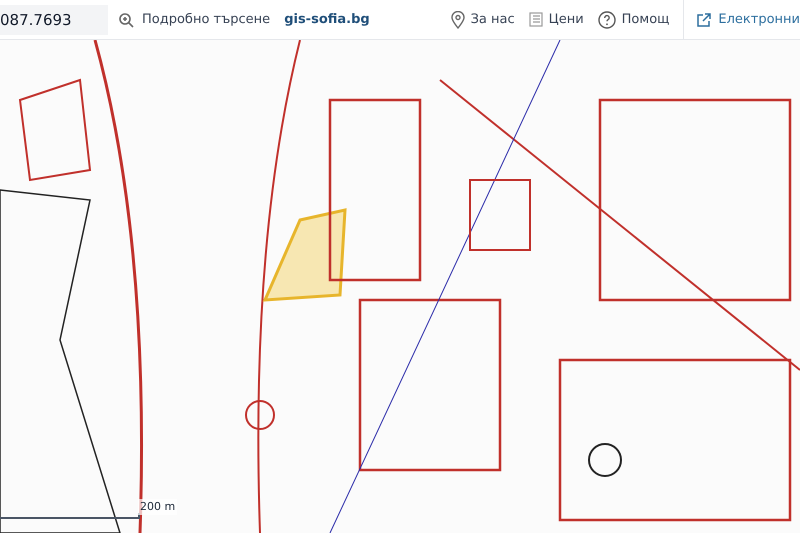 The image size is (800, 533). Describe the element at coordinates (158, 506) in the screenshot. I see `scale-label: 200 m` at that location.